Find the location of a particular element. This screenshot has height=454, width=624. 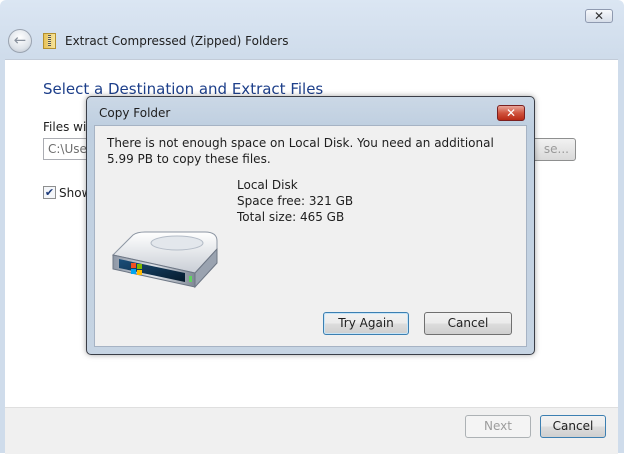

checkmark-icon: ✔ is located at coordinates (49, 192).